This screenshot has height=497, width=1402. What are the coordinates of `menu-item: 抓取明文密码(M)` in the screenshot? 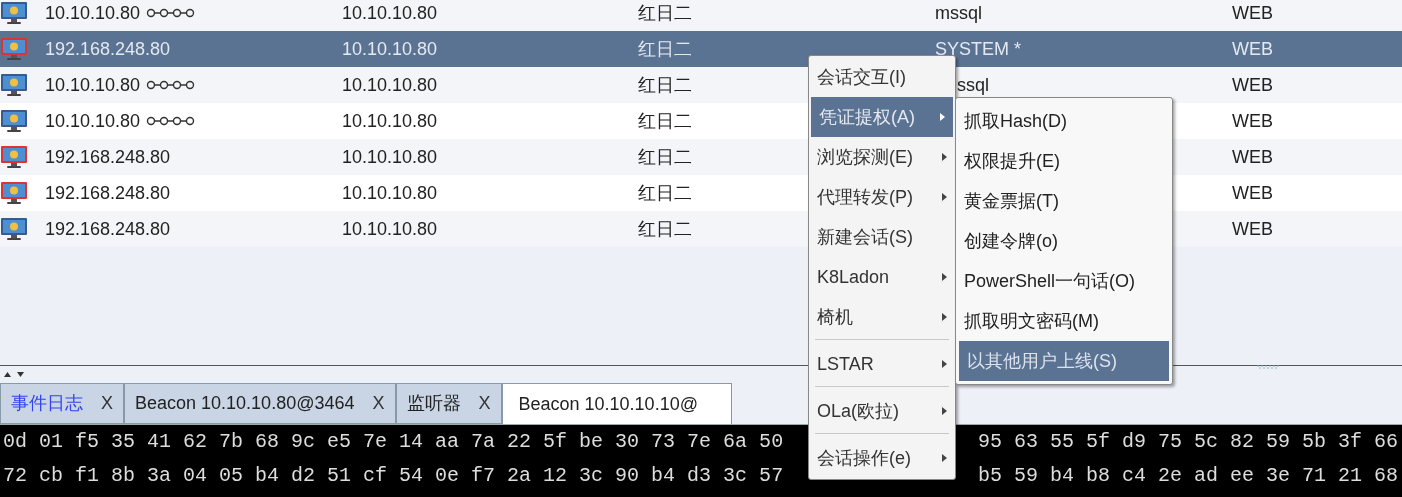 It's located at (1064, 321).